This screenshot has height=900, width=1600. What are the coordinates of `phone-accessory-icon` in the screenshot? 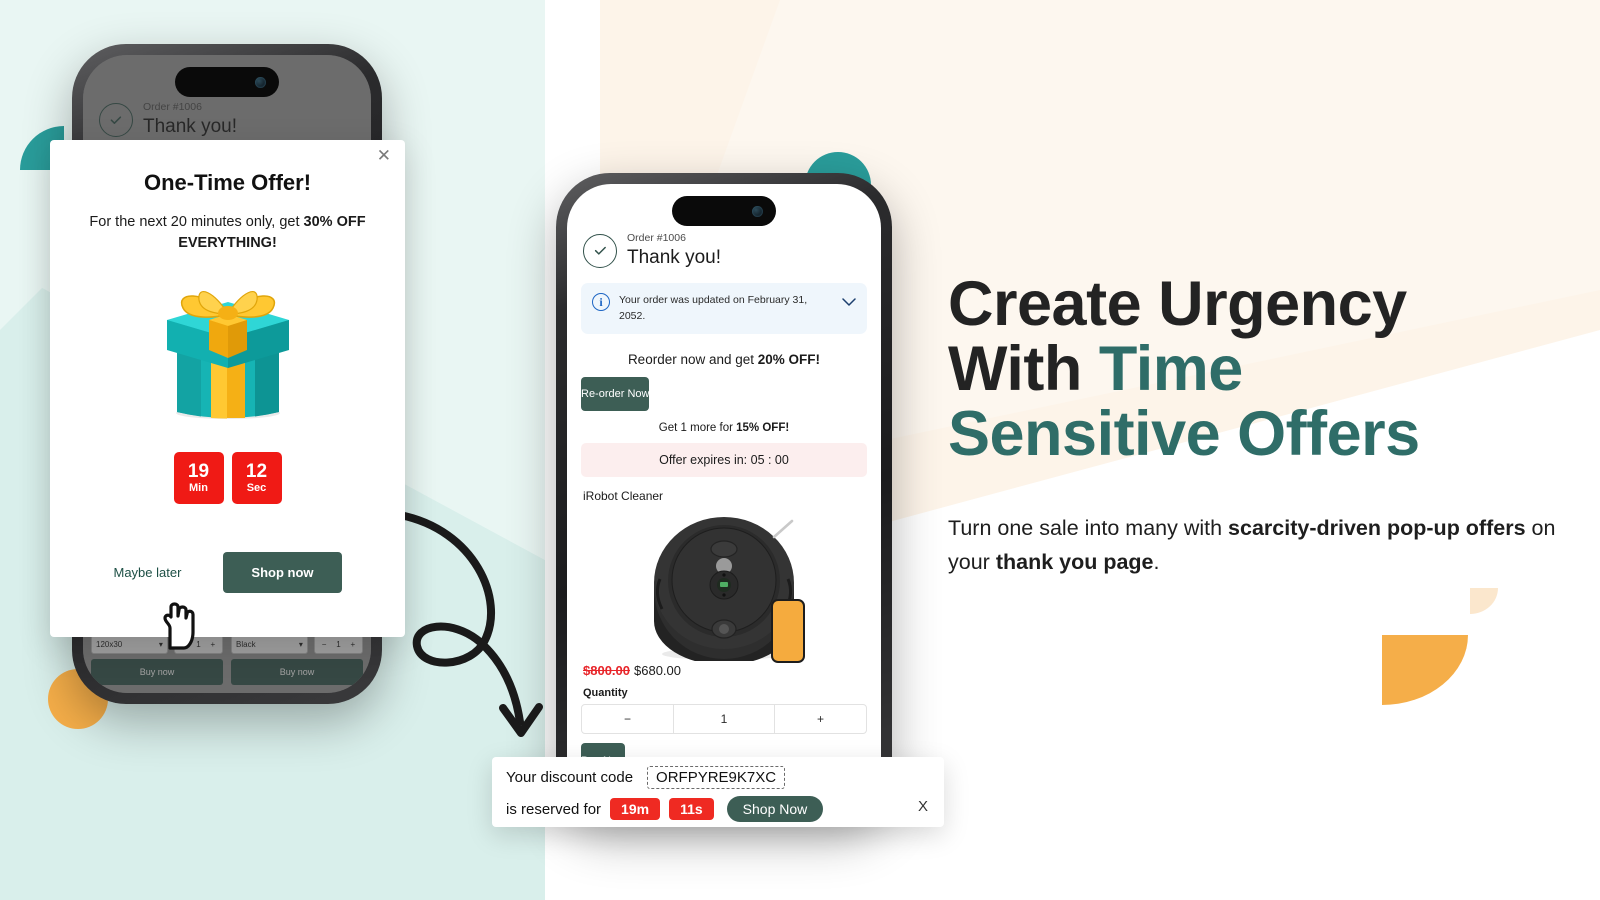 It's located at (788, 630).